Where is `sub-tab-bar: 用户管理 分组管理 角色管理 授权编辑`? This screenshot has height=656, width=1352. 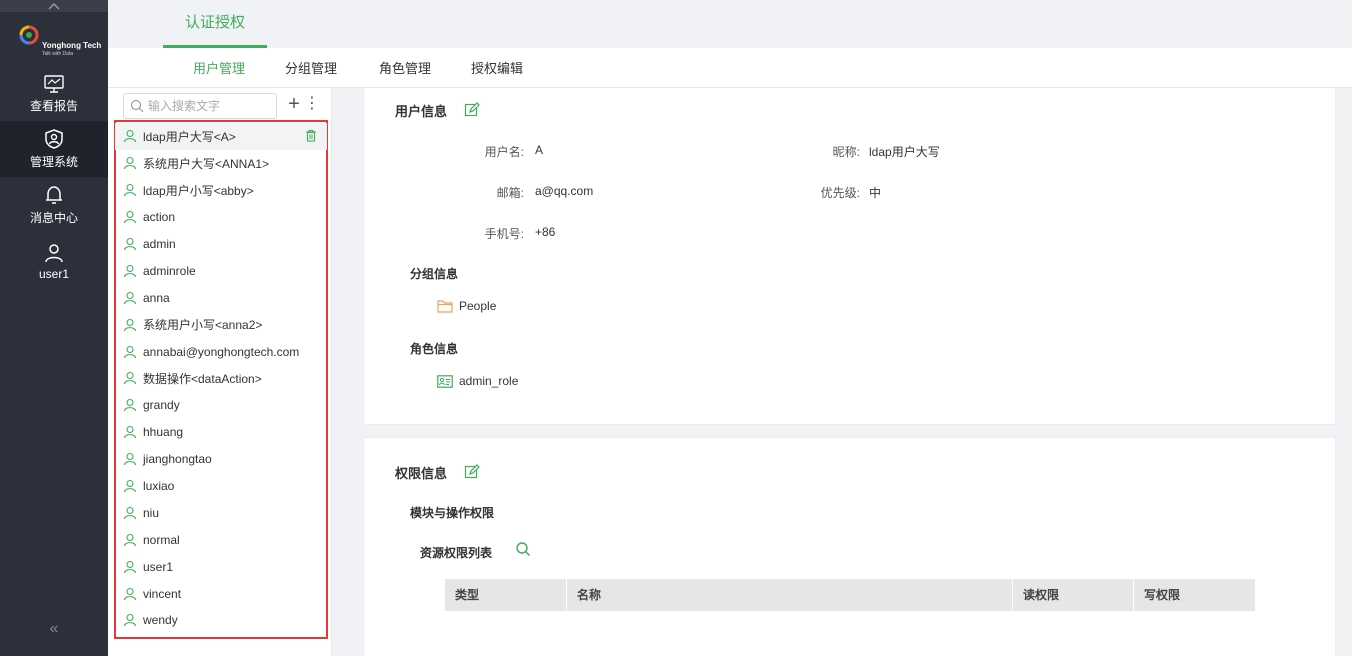
sub-tab-bar: 用户管理 分组管理 角色管理 授权编辑 is located at coordinates (730, 68).